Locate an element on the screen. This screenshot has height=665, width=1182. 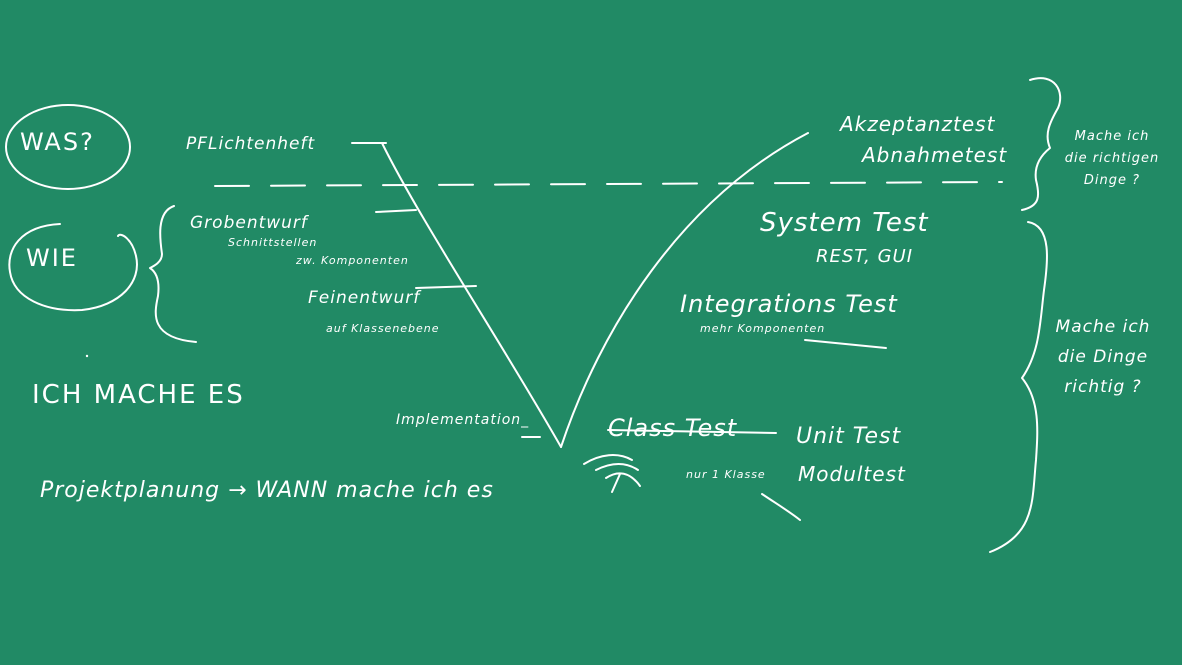
richtige-dinge-question: Mache ich die richtigen Dinge ? is located at coordinates (1112, 158).